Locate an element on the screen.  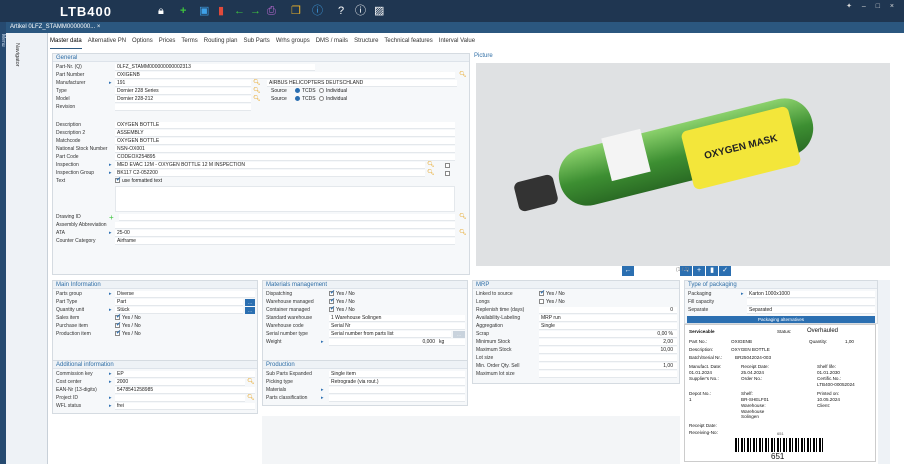
serial-number-type-select: Serial number from parts list is located at coordinates (390, 334).